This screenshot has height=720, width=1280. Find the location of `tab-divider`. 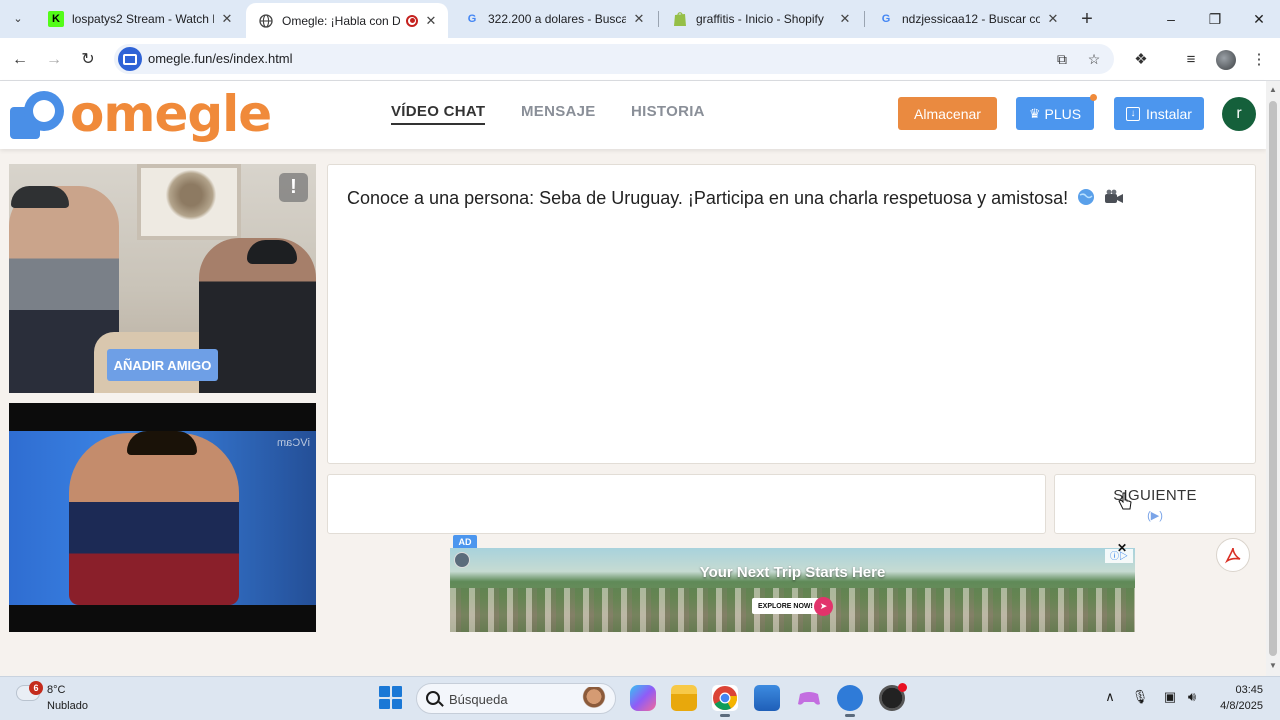

tab-divider is located at coordinates (658, 19).